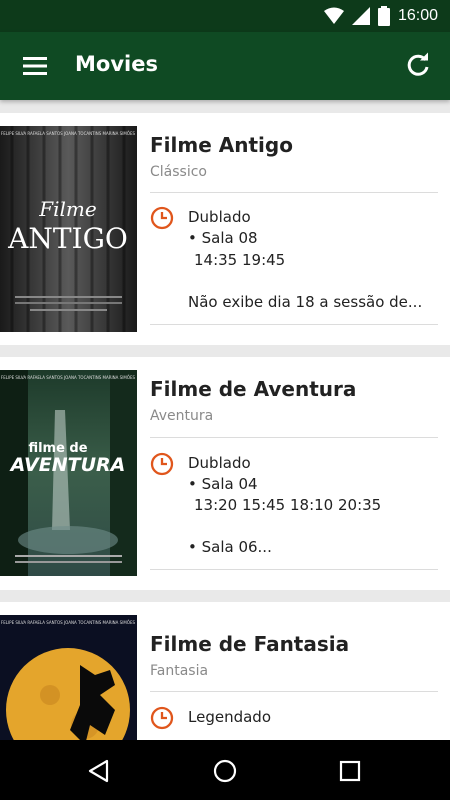 The image size is (450, 800). What do you see at coordinates (253, 389) in the screenshot?
I see `movie-title: Filme de Aventura` at bounding box center [253, 389].